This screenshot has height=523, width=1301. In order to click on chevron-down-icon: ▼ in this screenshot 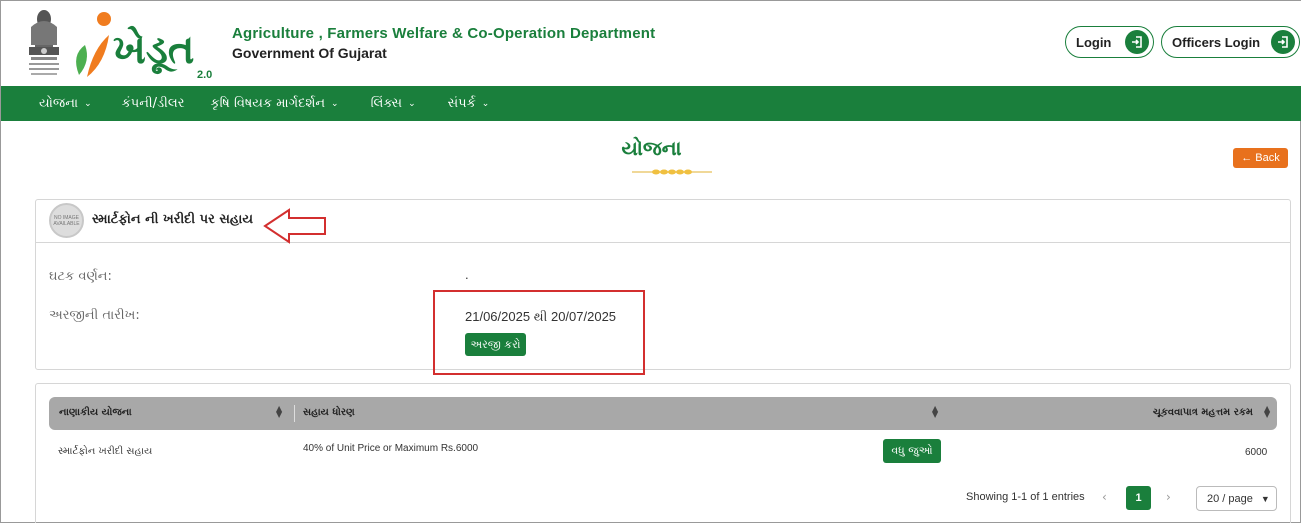, I will do `click(1265, 498)`.